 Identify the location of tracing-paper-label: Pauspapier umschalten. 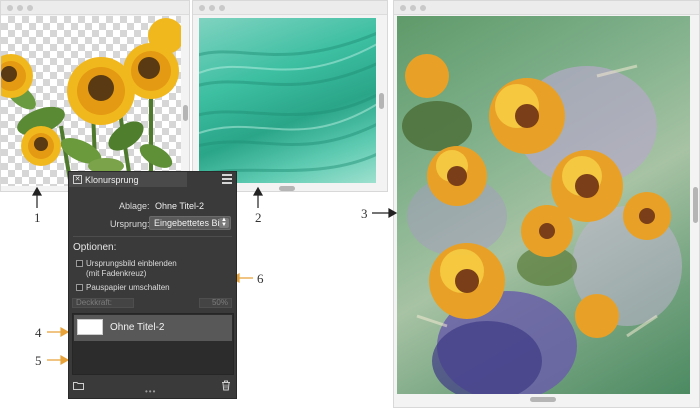
(128, 287).